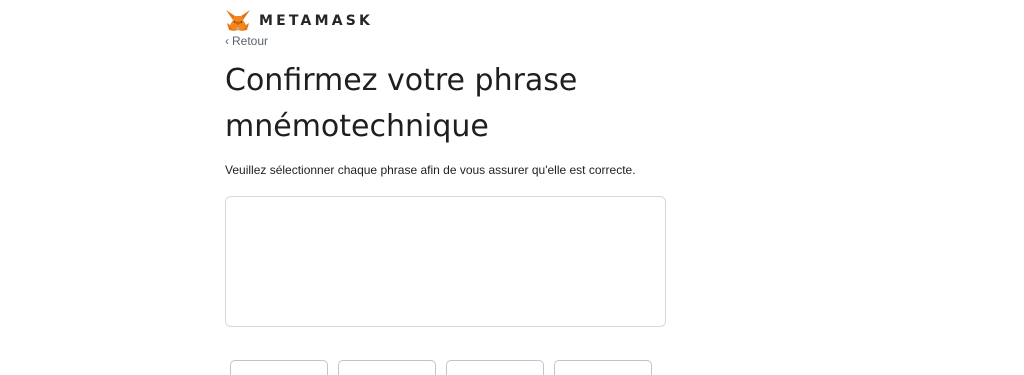  What do you see at coordinates (238, 20) in the screenshot?
I see `metamask-fox-icon` at bounding box center [238, 20].